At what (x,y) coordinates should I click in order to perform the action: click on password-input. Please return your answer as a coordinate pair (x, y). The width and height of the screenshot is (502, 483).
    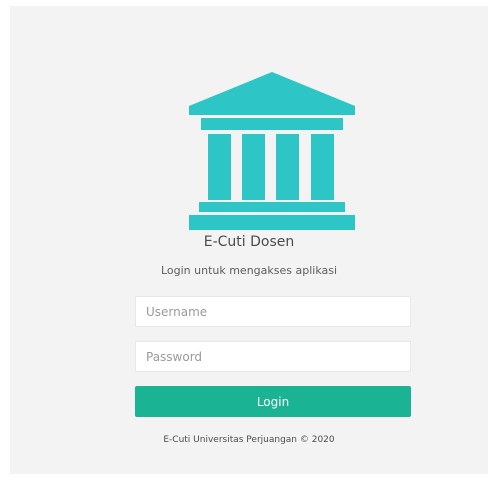
    Looking at the image, I should click on (273, 356).